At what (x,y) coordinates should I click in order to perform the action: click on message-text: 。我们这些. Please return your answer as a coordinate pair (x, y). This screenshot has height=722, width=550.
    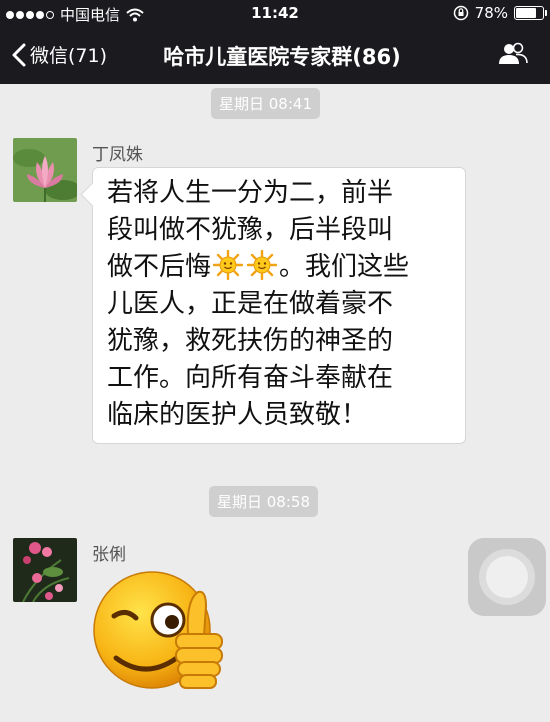
    Looking at the image, I should click on (344, 267).